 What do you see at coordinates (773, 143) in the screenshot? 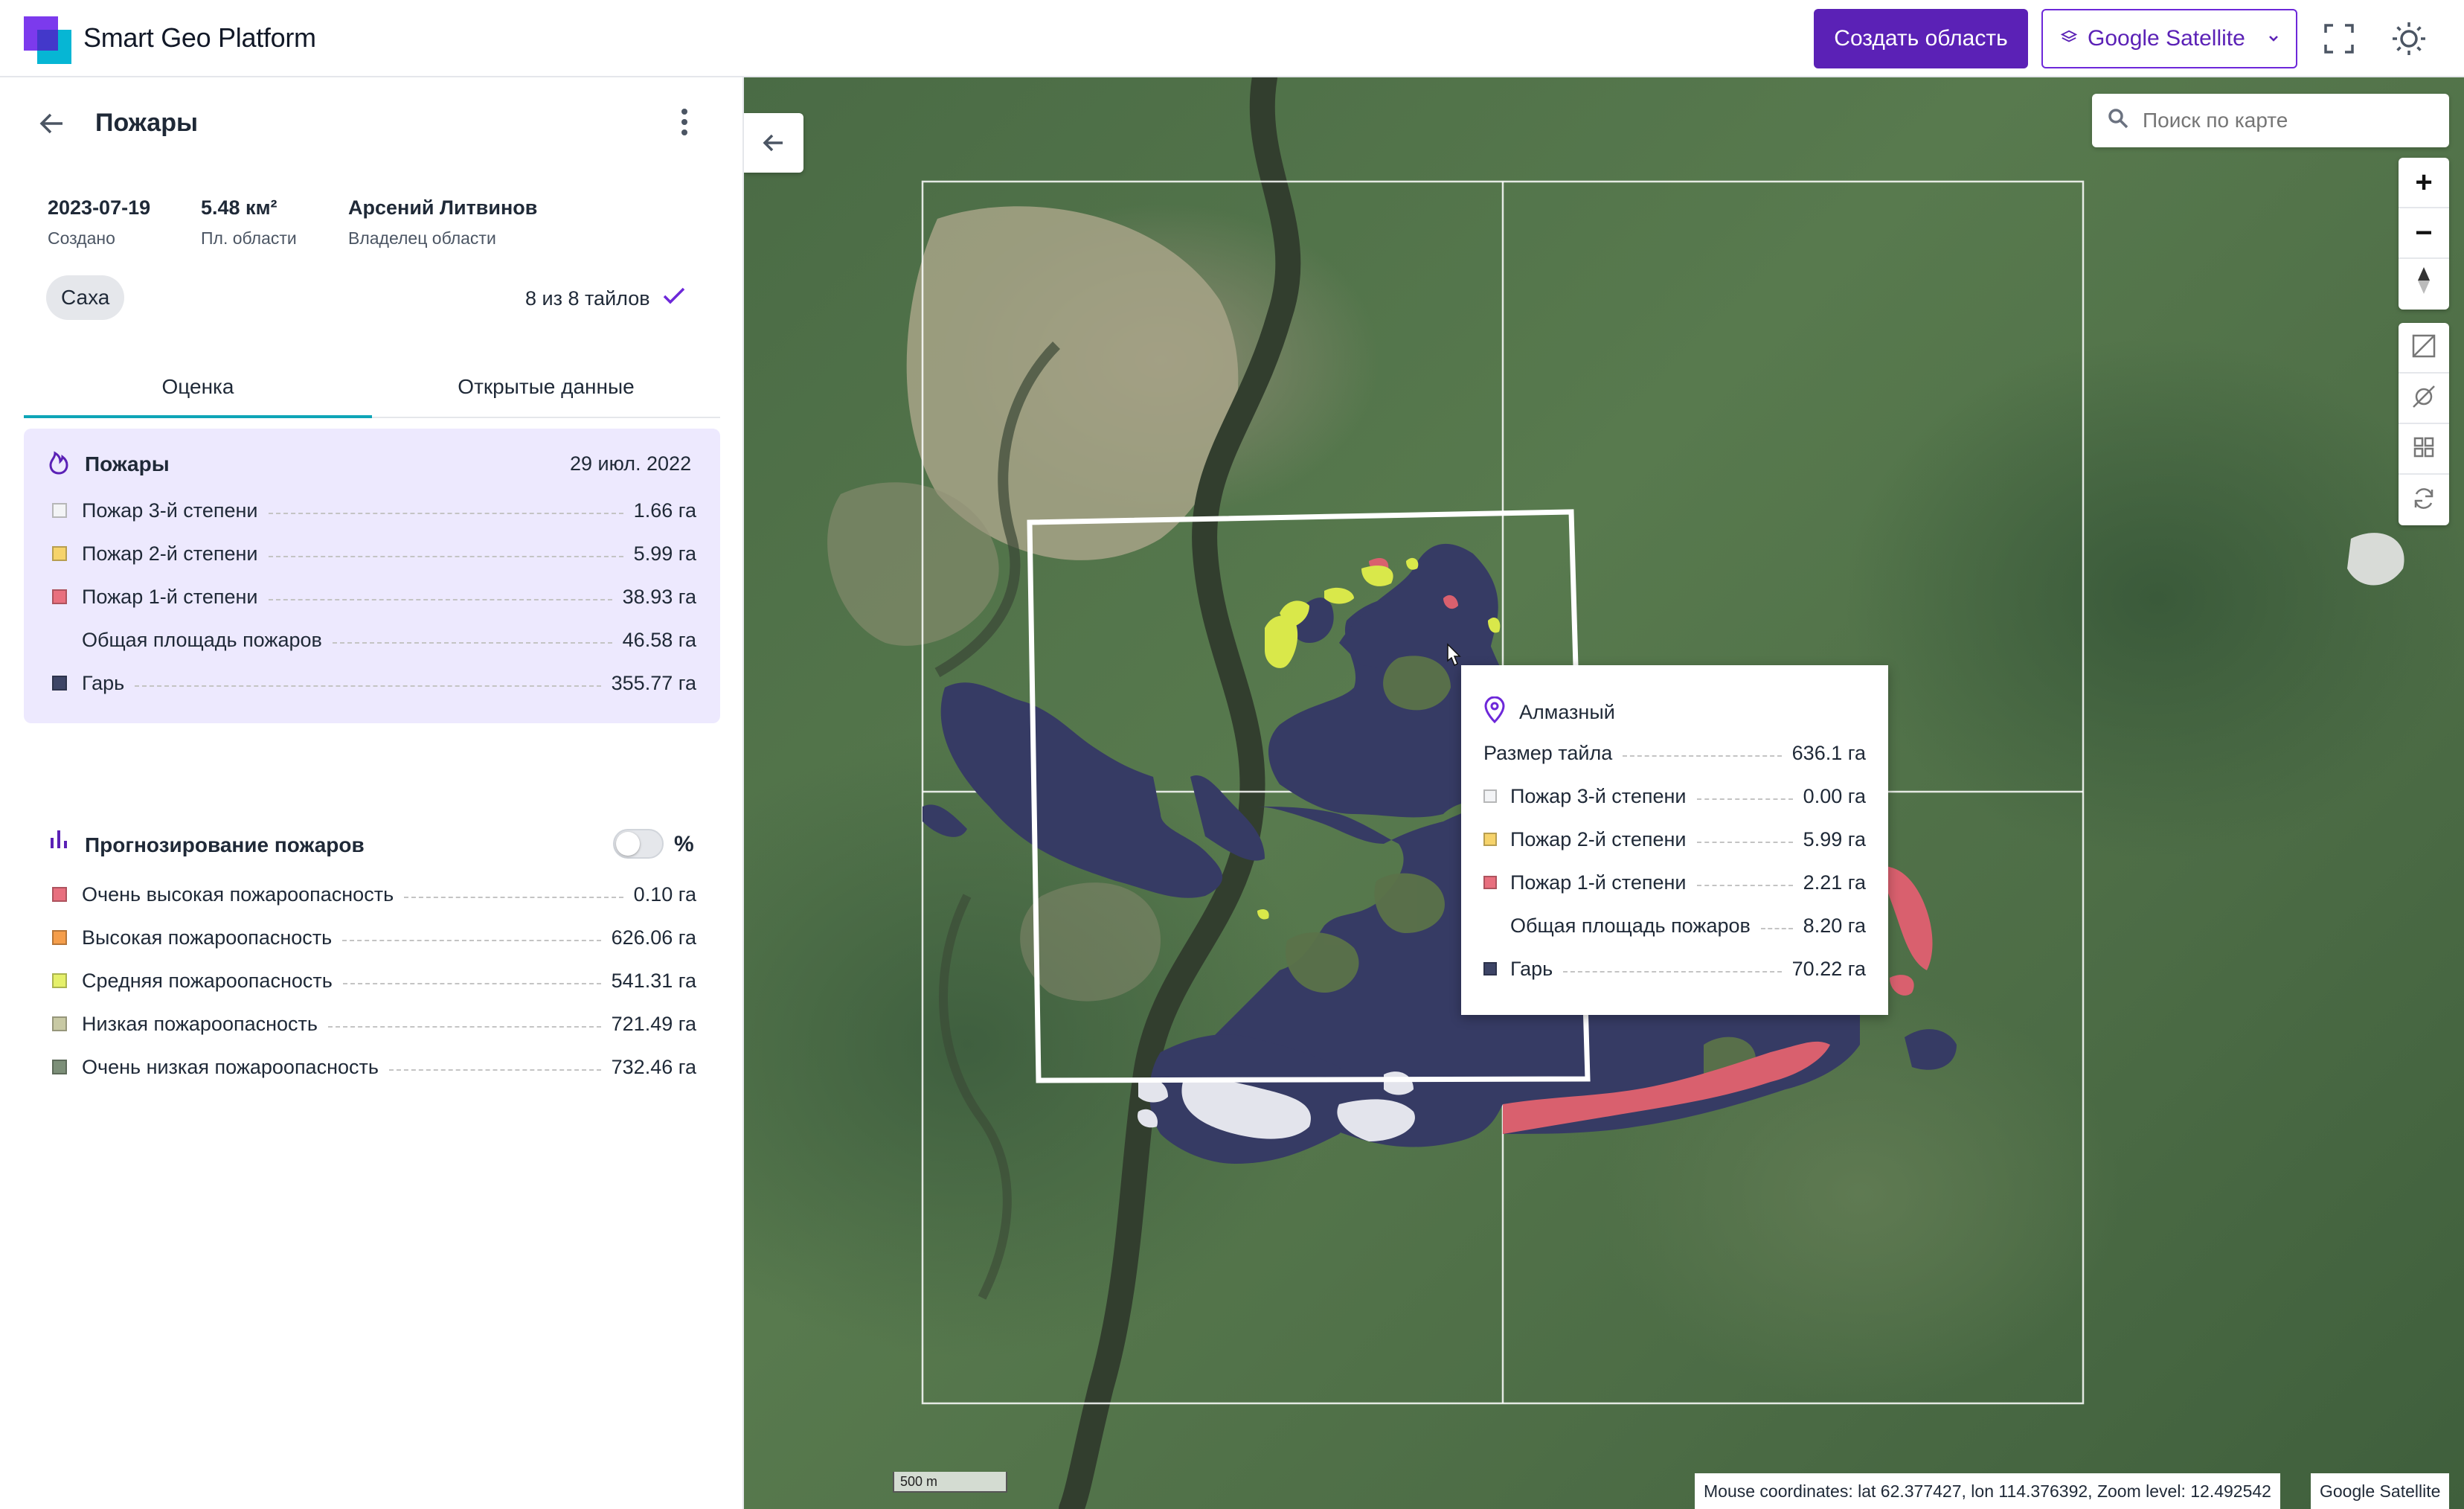
I see `collapse-sidebar-button` at bounding box center [773, 143].